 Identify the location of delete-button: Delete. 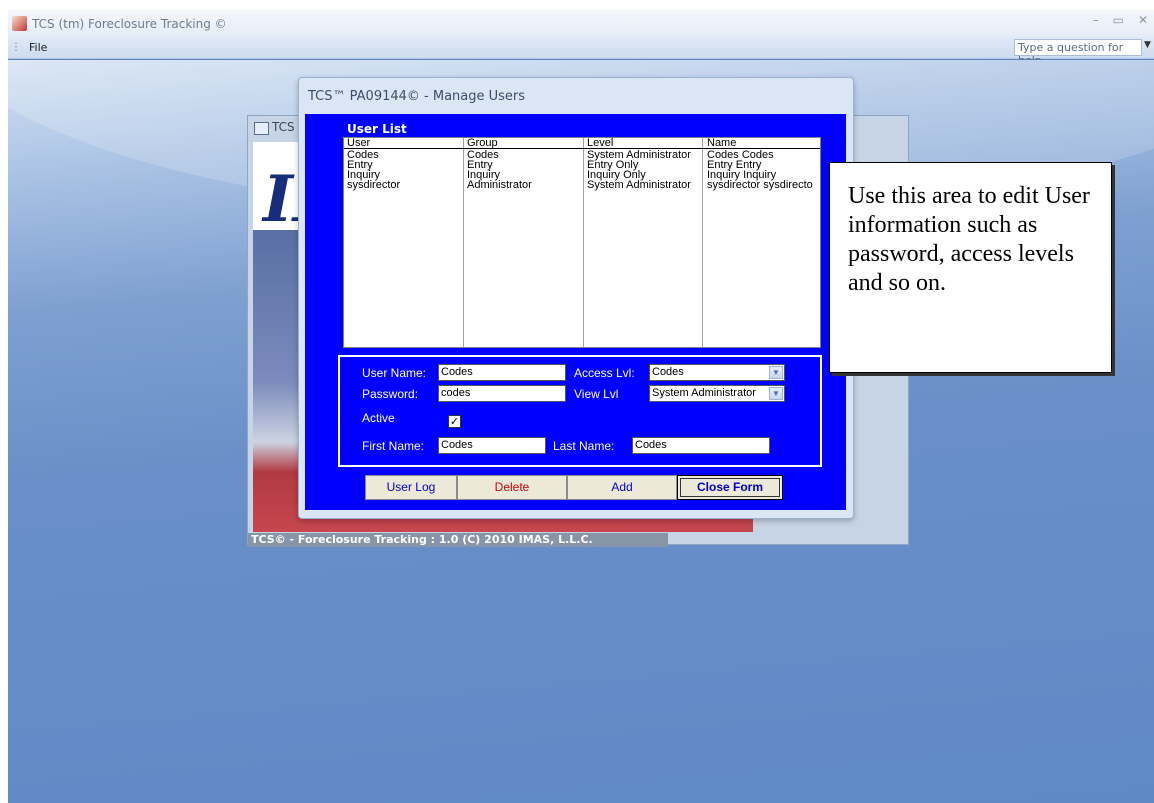
(512, 487).